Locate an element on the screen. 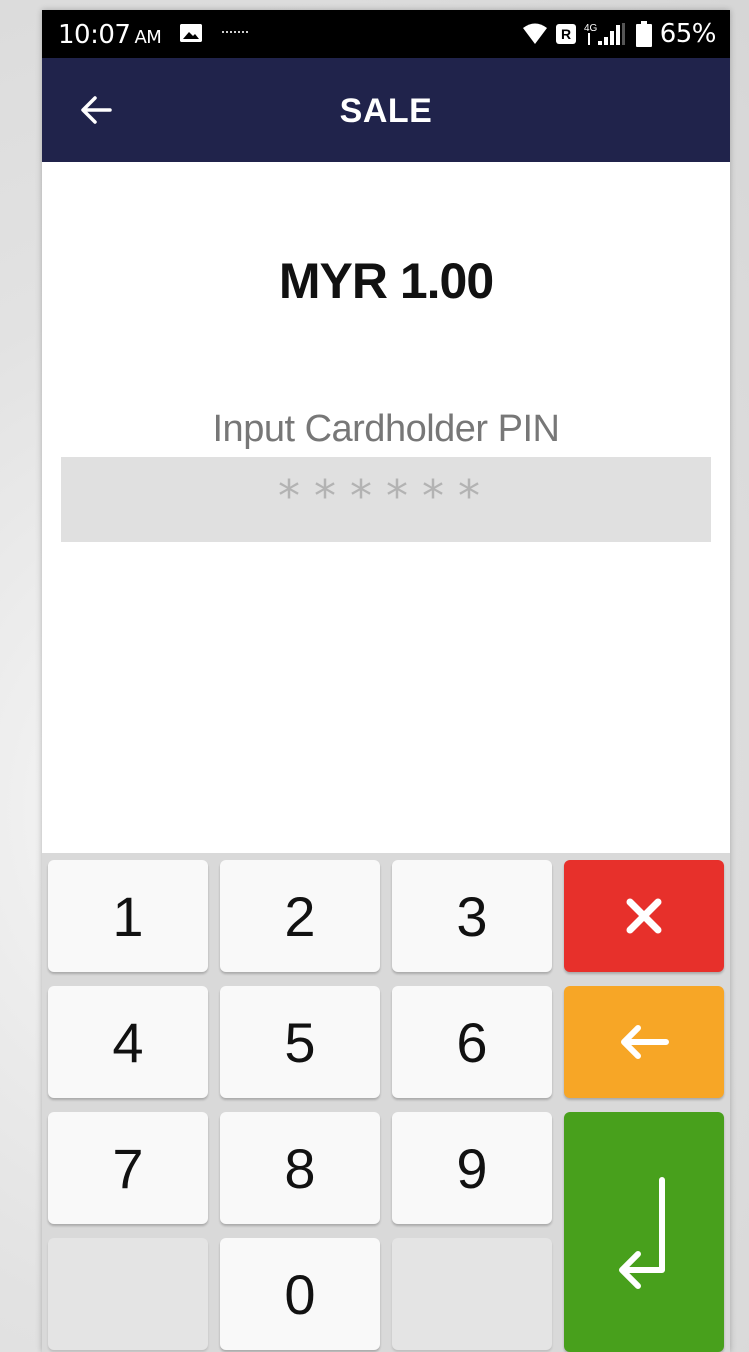 The image size is (749, 1352). status-ampm: AM is located at coordinates (148, 37).